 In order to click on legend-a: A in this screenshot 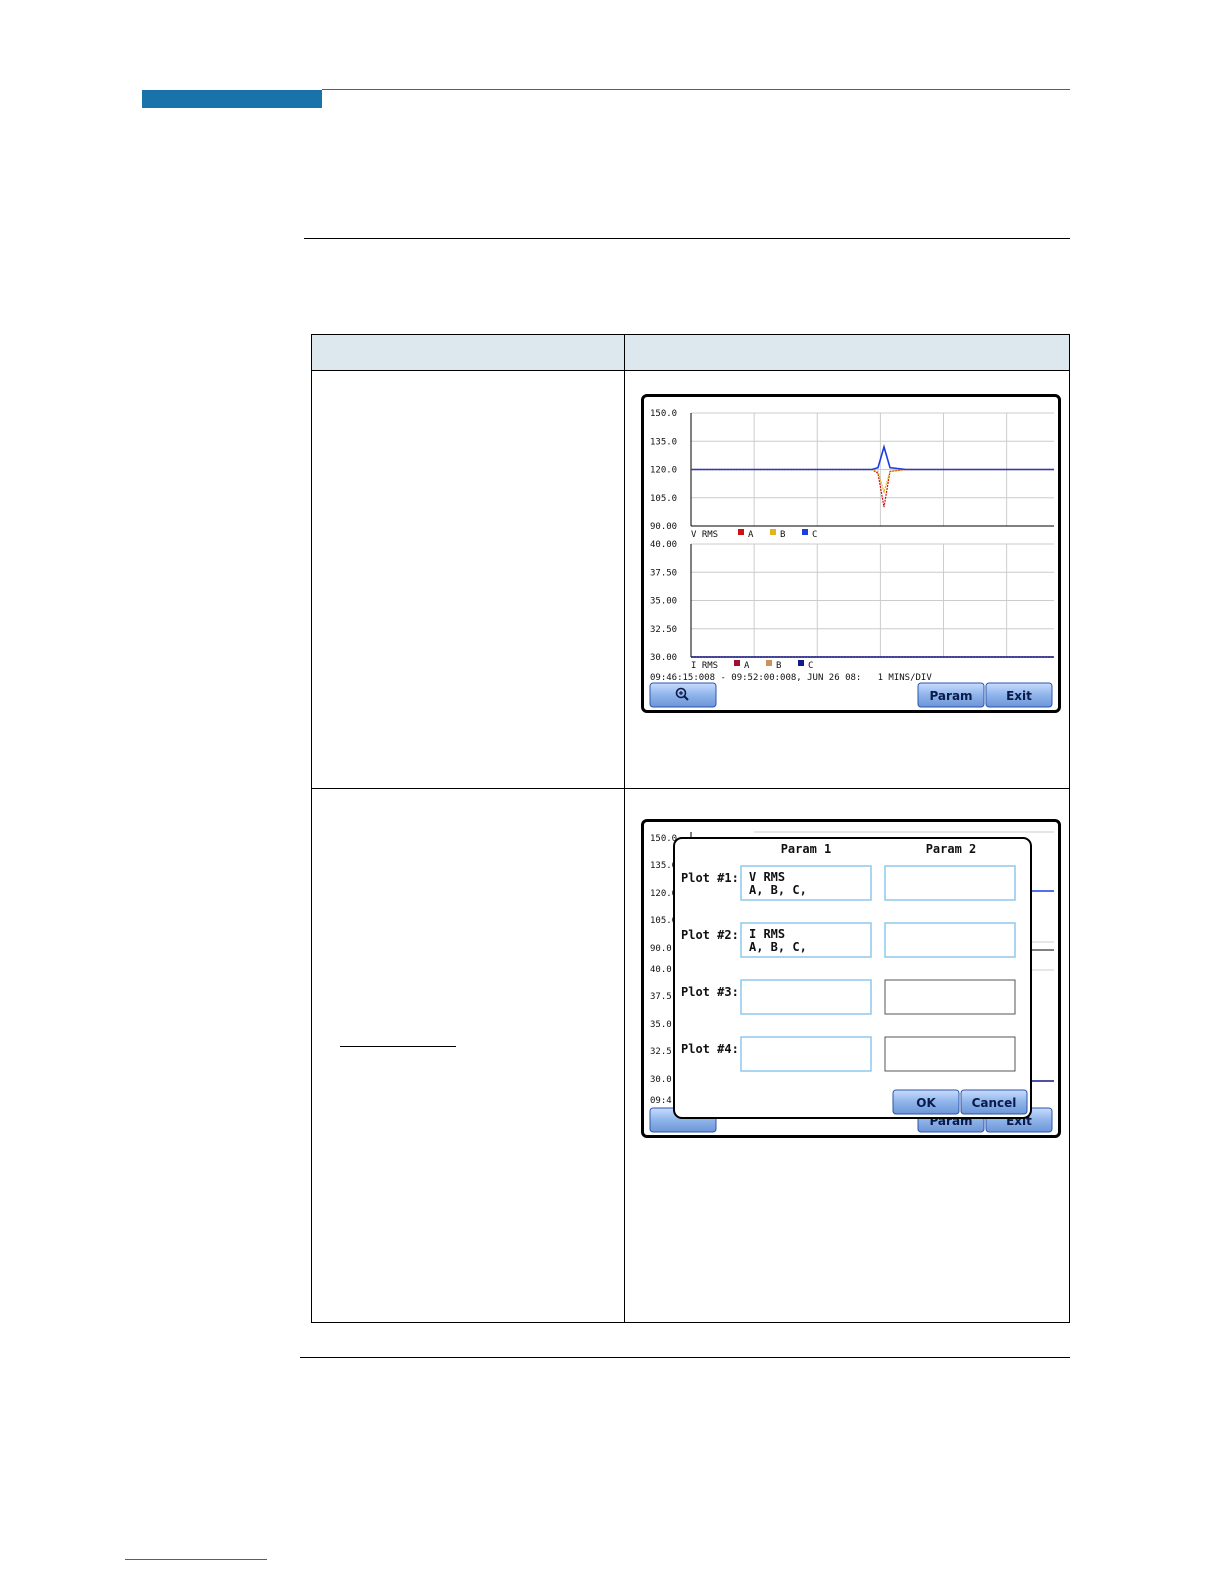, I will do `click(751, 535)`.